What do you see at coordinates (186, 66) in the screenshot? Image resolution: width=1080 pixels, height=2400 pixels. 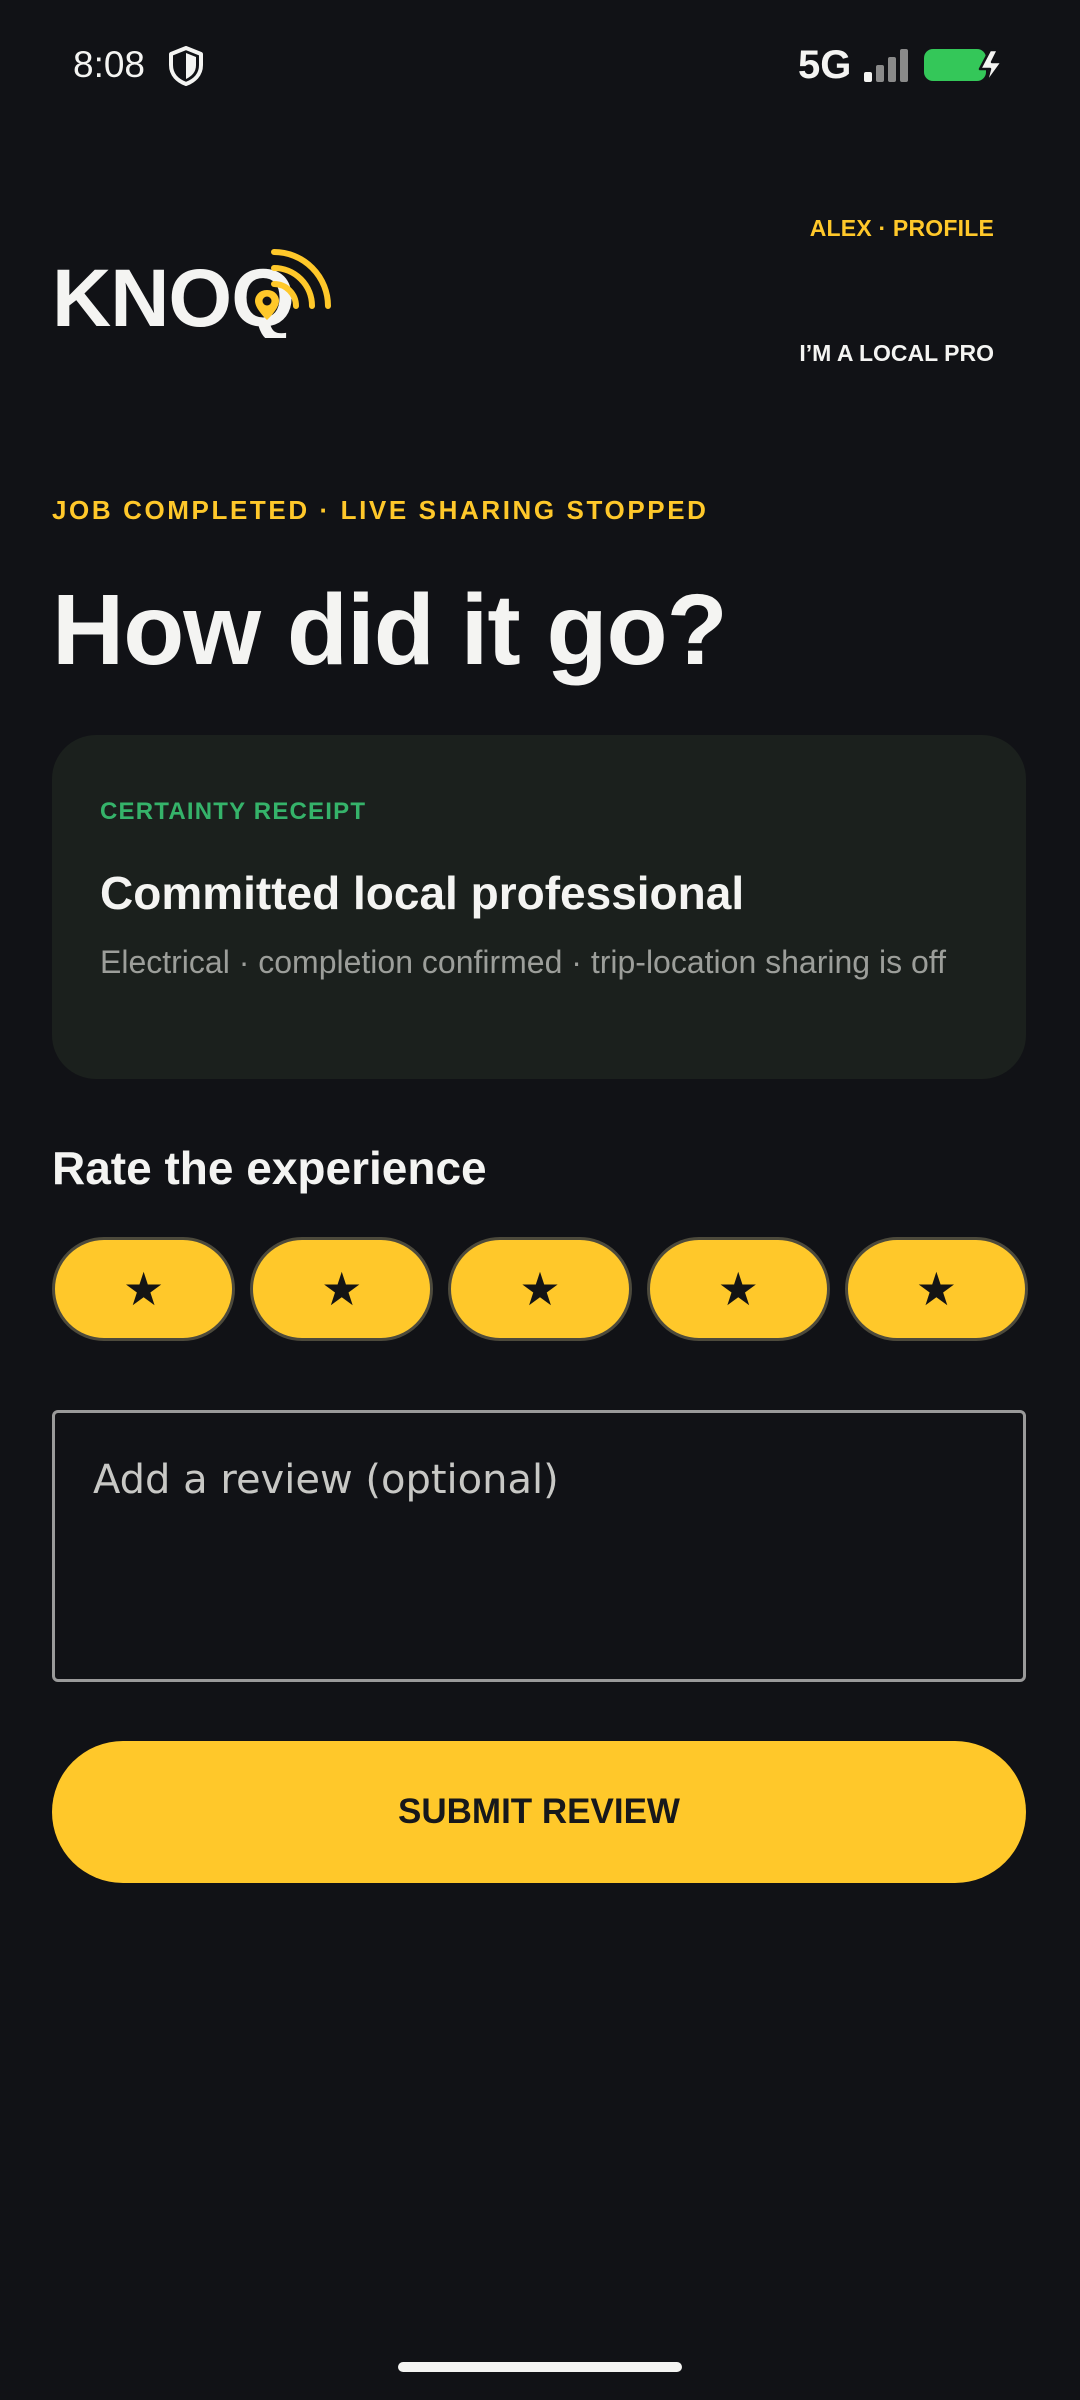 I see `shield-icon` at bounding box center [186, 66].